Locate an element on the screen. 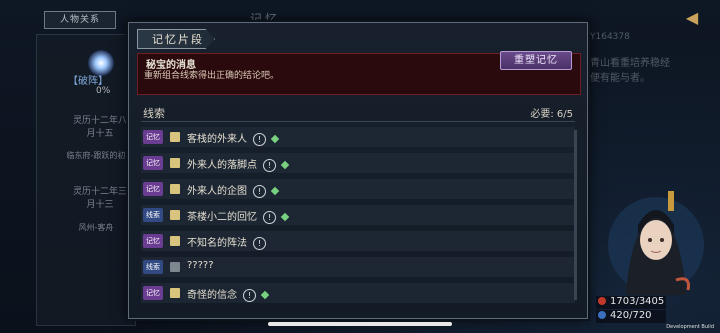 The width and height of the screenshot is (720, 333). clue-name: ????? is located at coordinates (200, 265).